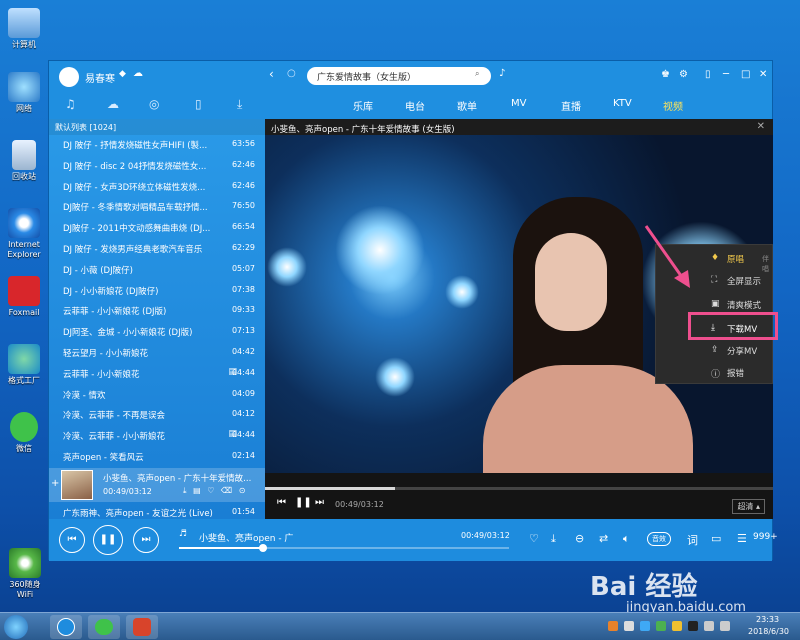 Image resolution: width=800 pixels, height=640 pixels. What do you see at coordinates (303, 502) in the screenshot?
I see `pause-icon: ❚❚` at bounding box center [303, 502].